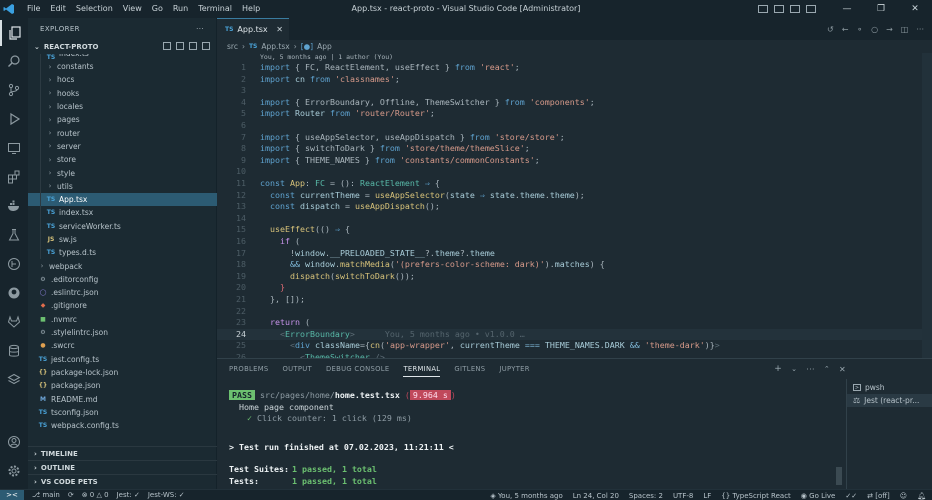 Image resolution: width=932 pixels, height=500 pixels. What do you see at coordinates (646, 496) in the screenshot?
I see `indentation: Spaces: 2` at bounding box center [646, 496].